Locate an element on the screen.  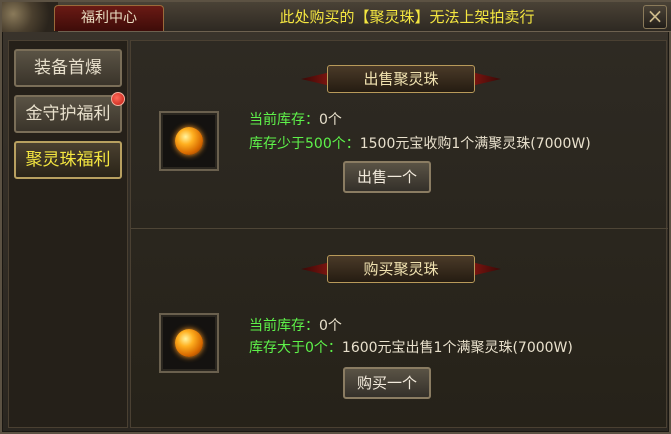
title-bar: 福利中心 此处购买的【聚灵珠】无法上架拍卖行 × is located at coordinates (336, 17).